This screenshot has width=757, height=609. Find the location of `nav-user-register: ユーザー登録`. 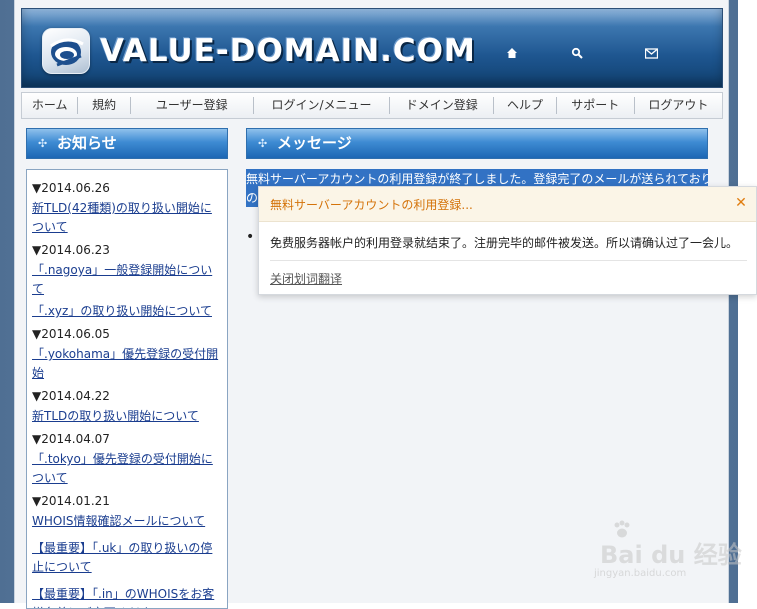

nav-user-register: ユーザー登録 is located at coordinates (192, 105).